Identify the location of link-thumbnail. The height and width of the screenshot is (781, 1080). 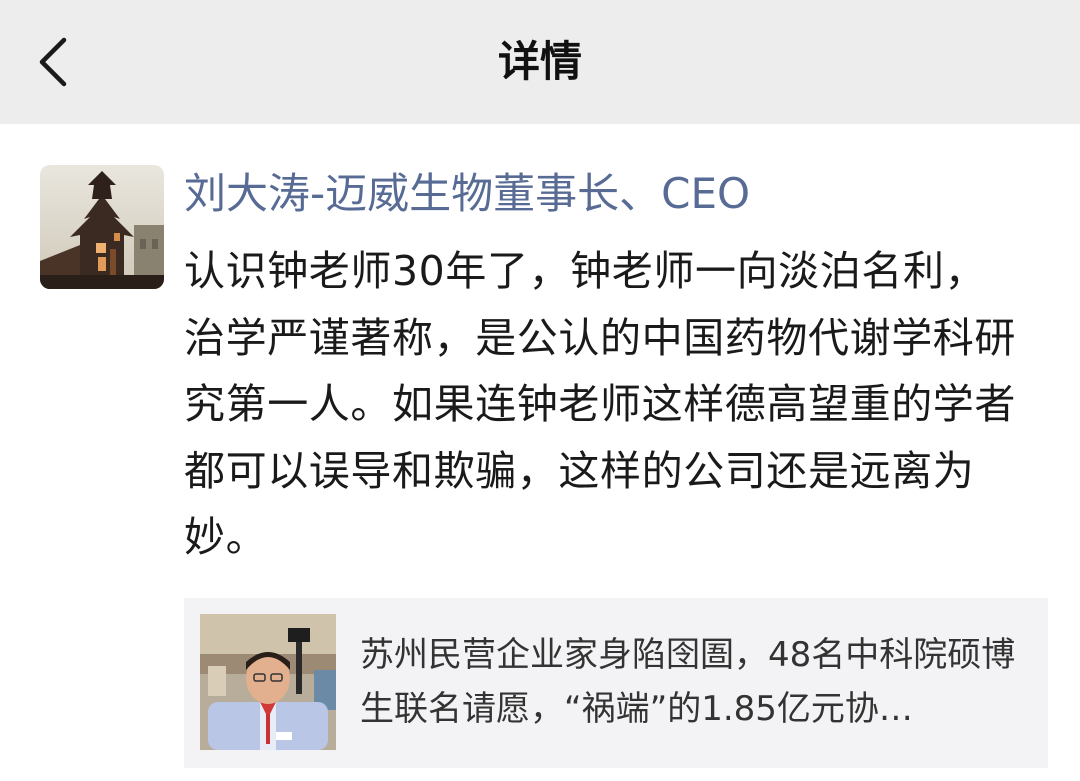
(268, 682).